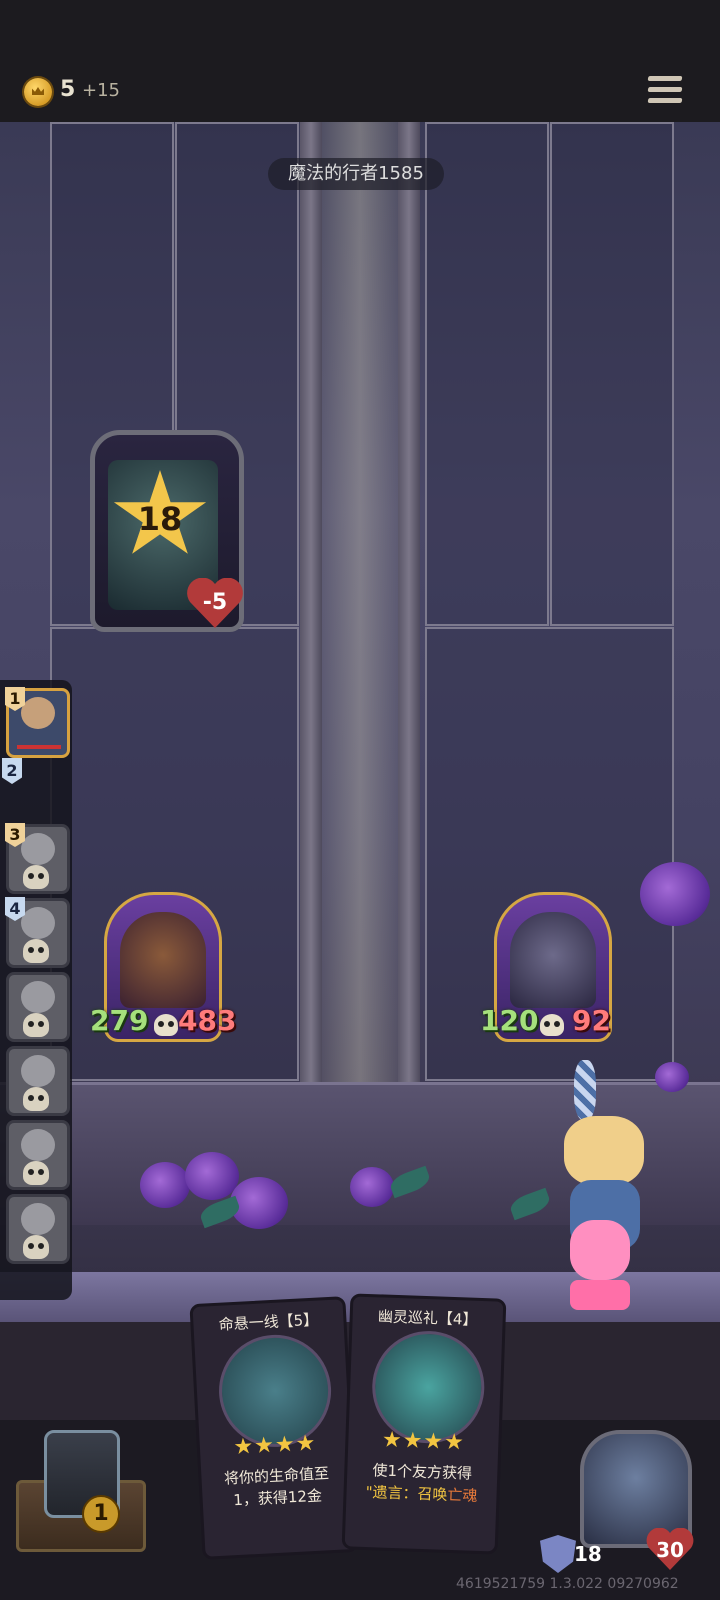 The image size is (720, 1600). I want to click on player-slot-1: 1, so click(37, 722).